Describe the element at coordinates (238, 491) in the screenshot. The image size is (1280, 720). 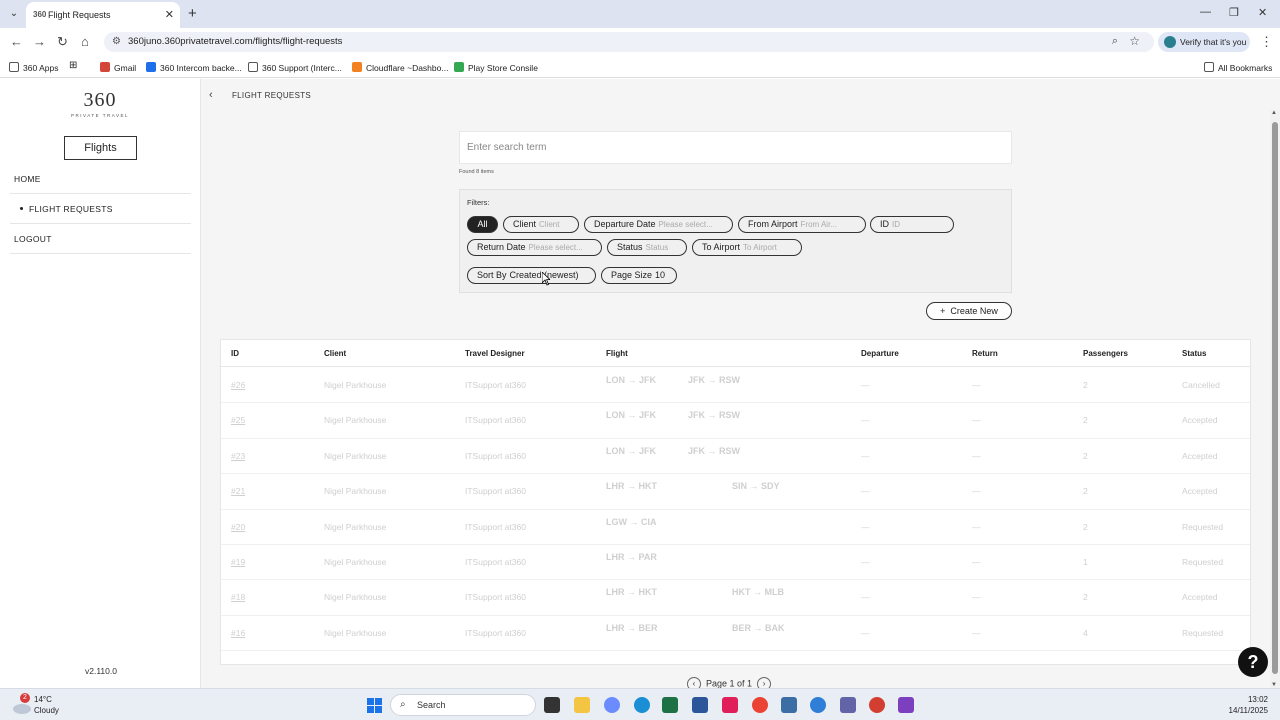
I see `row-id-link: #21` at that location.